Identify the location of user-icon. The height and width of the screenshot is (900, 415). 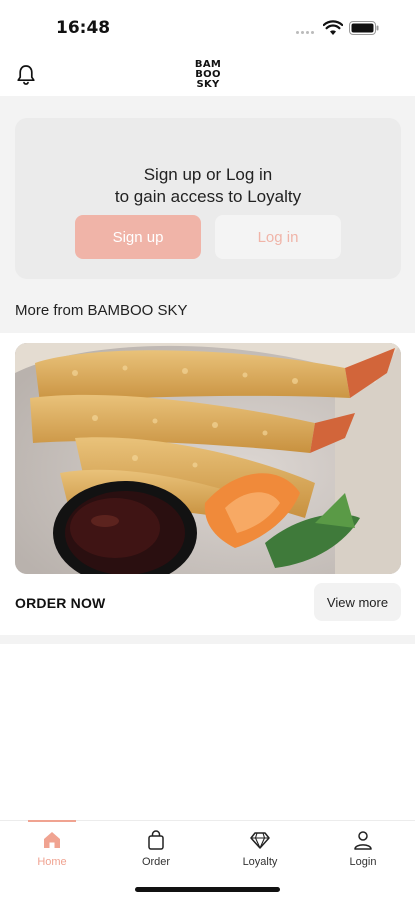
(363, 840).